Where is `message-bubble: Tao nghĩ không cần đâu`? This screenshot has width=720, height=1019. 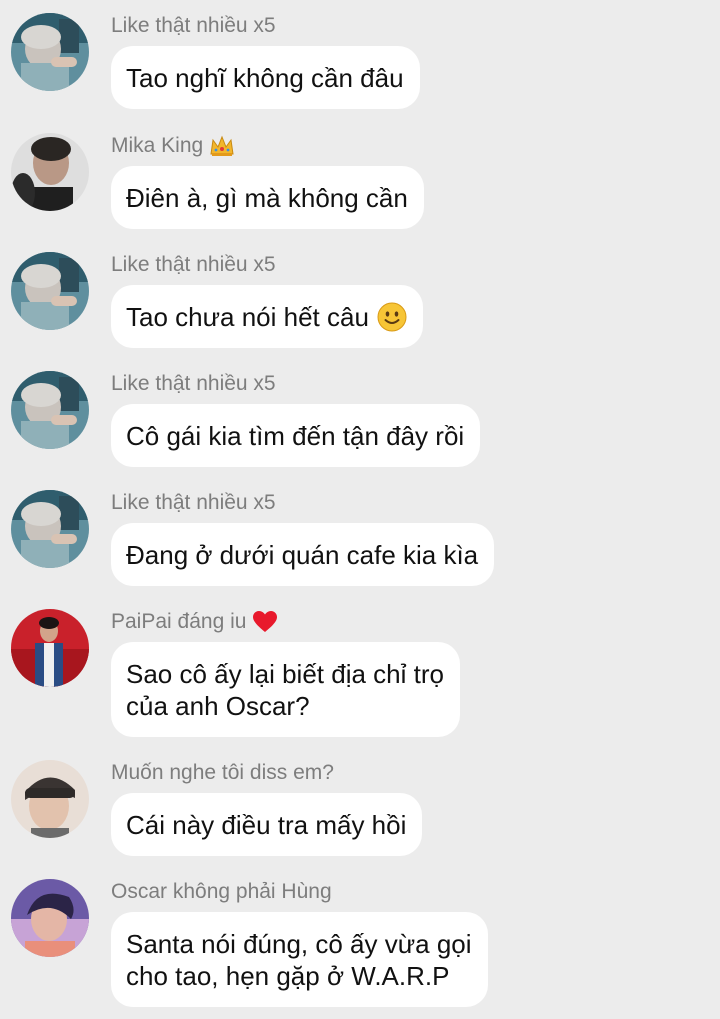
message-bubble: Tao nghĩ không cần đâu is located at coordinates (265, 77).